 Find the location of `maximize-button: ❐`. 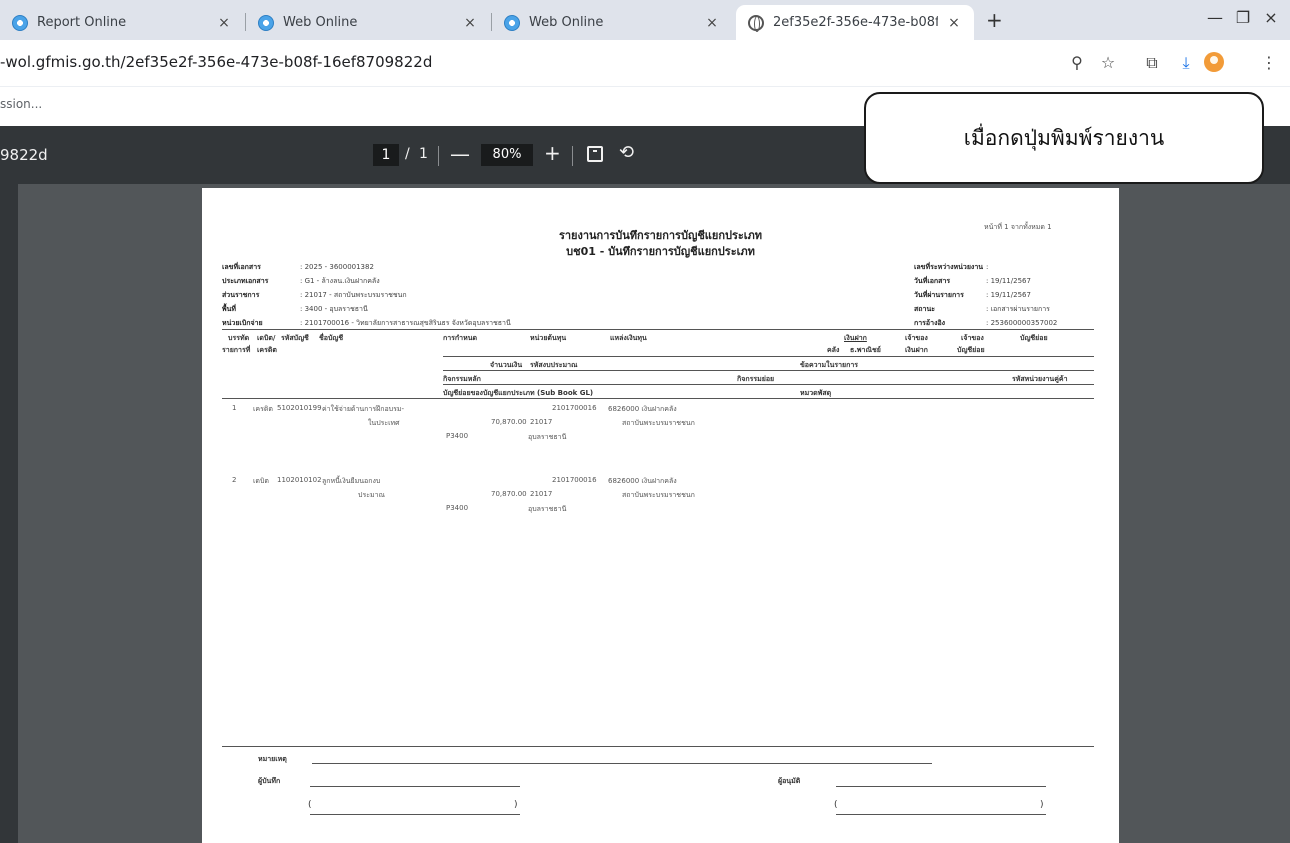

maximize-button: ❐ is located at coordinates (1243, 17).